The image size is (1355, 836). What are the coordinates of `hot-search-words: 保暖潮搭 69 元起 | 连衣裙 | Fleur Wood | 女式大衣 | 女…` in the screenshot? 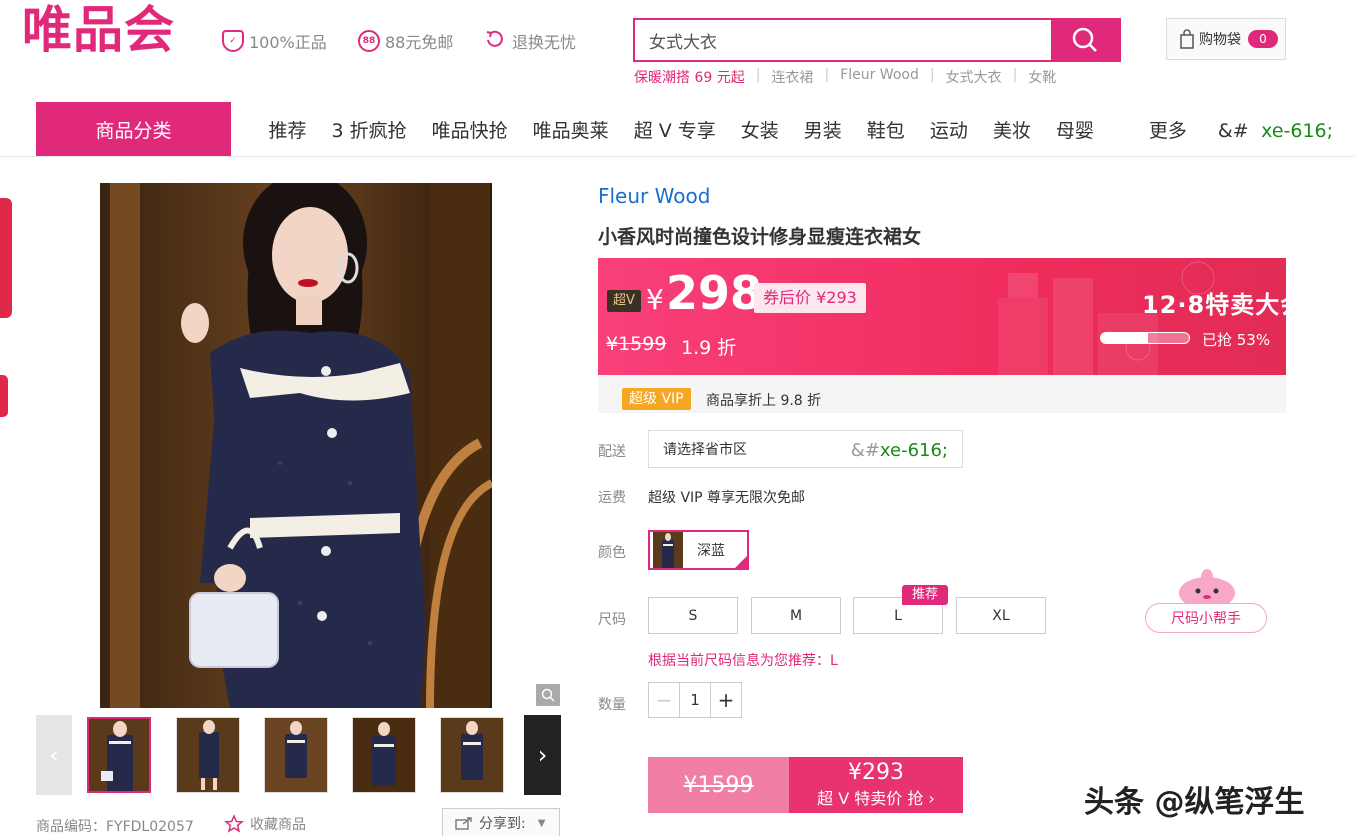 It's located at (845, 77).